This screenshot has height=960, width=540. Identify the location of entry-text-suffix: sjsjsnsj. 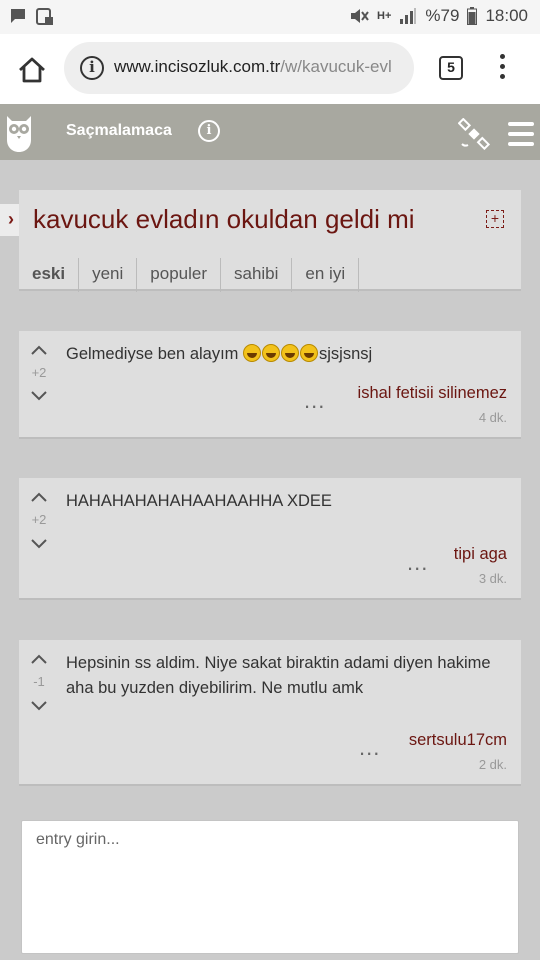
(346, 354).